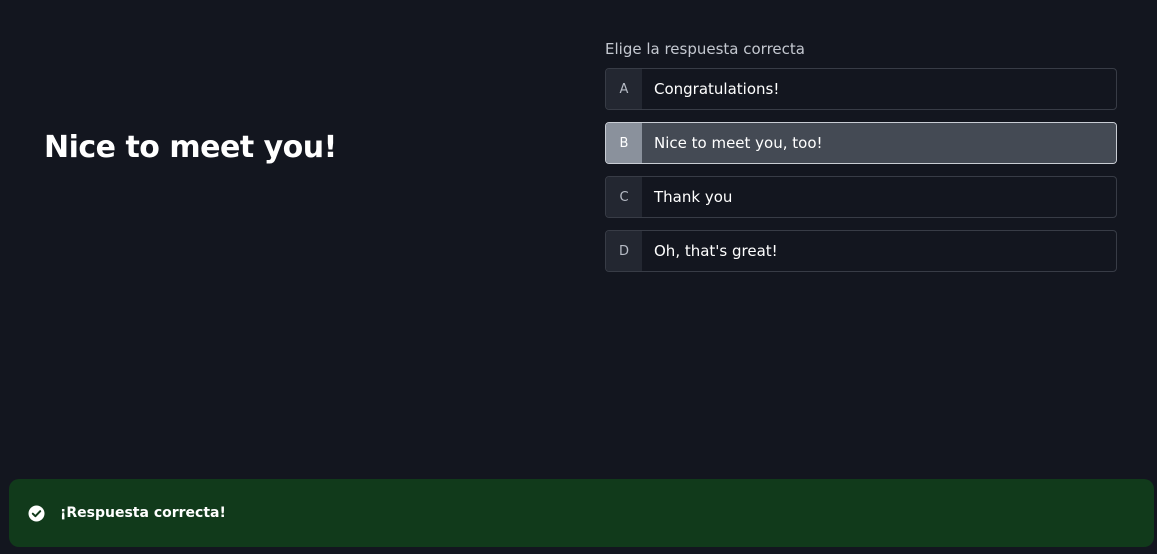 The height and width of the screenshot is (554, 1157). What do you see at coordinates (143, 513) in the screenshot?
I see `feedback-message: ¡Respuesta correcta!` at bounding box center [143, 513].